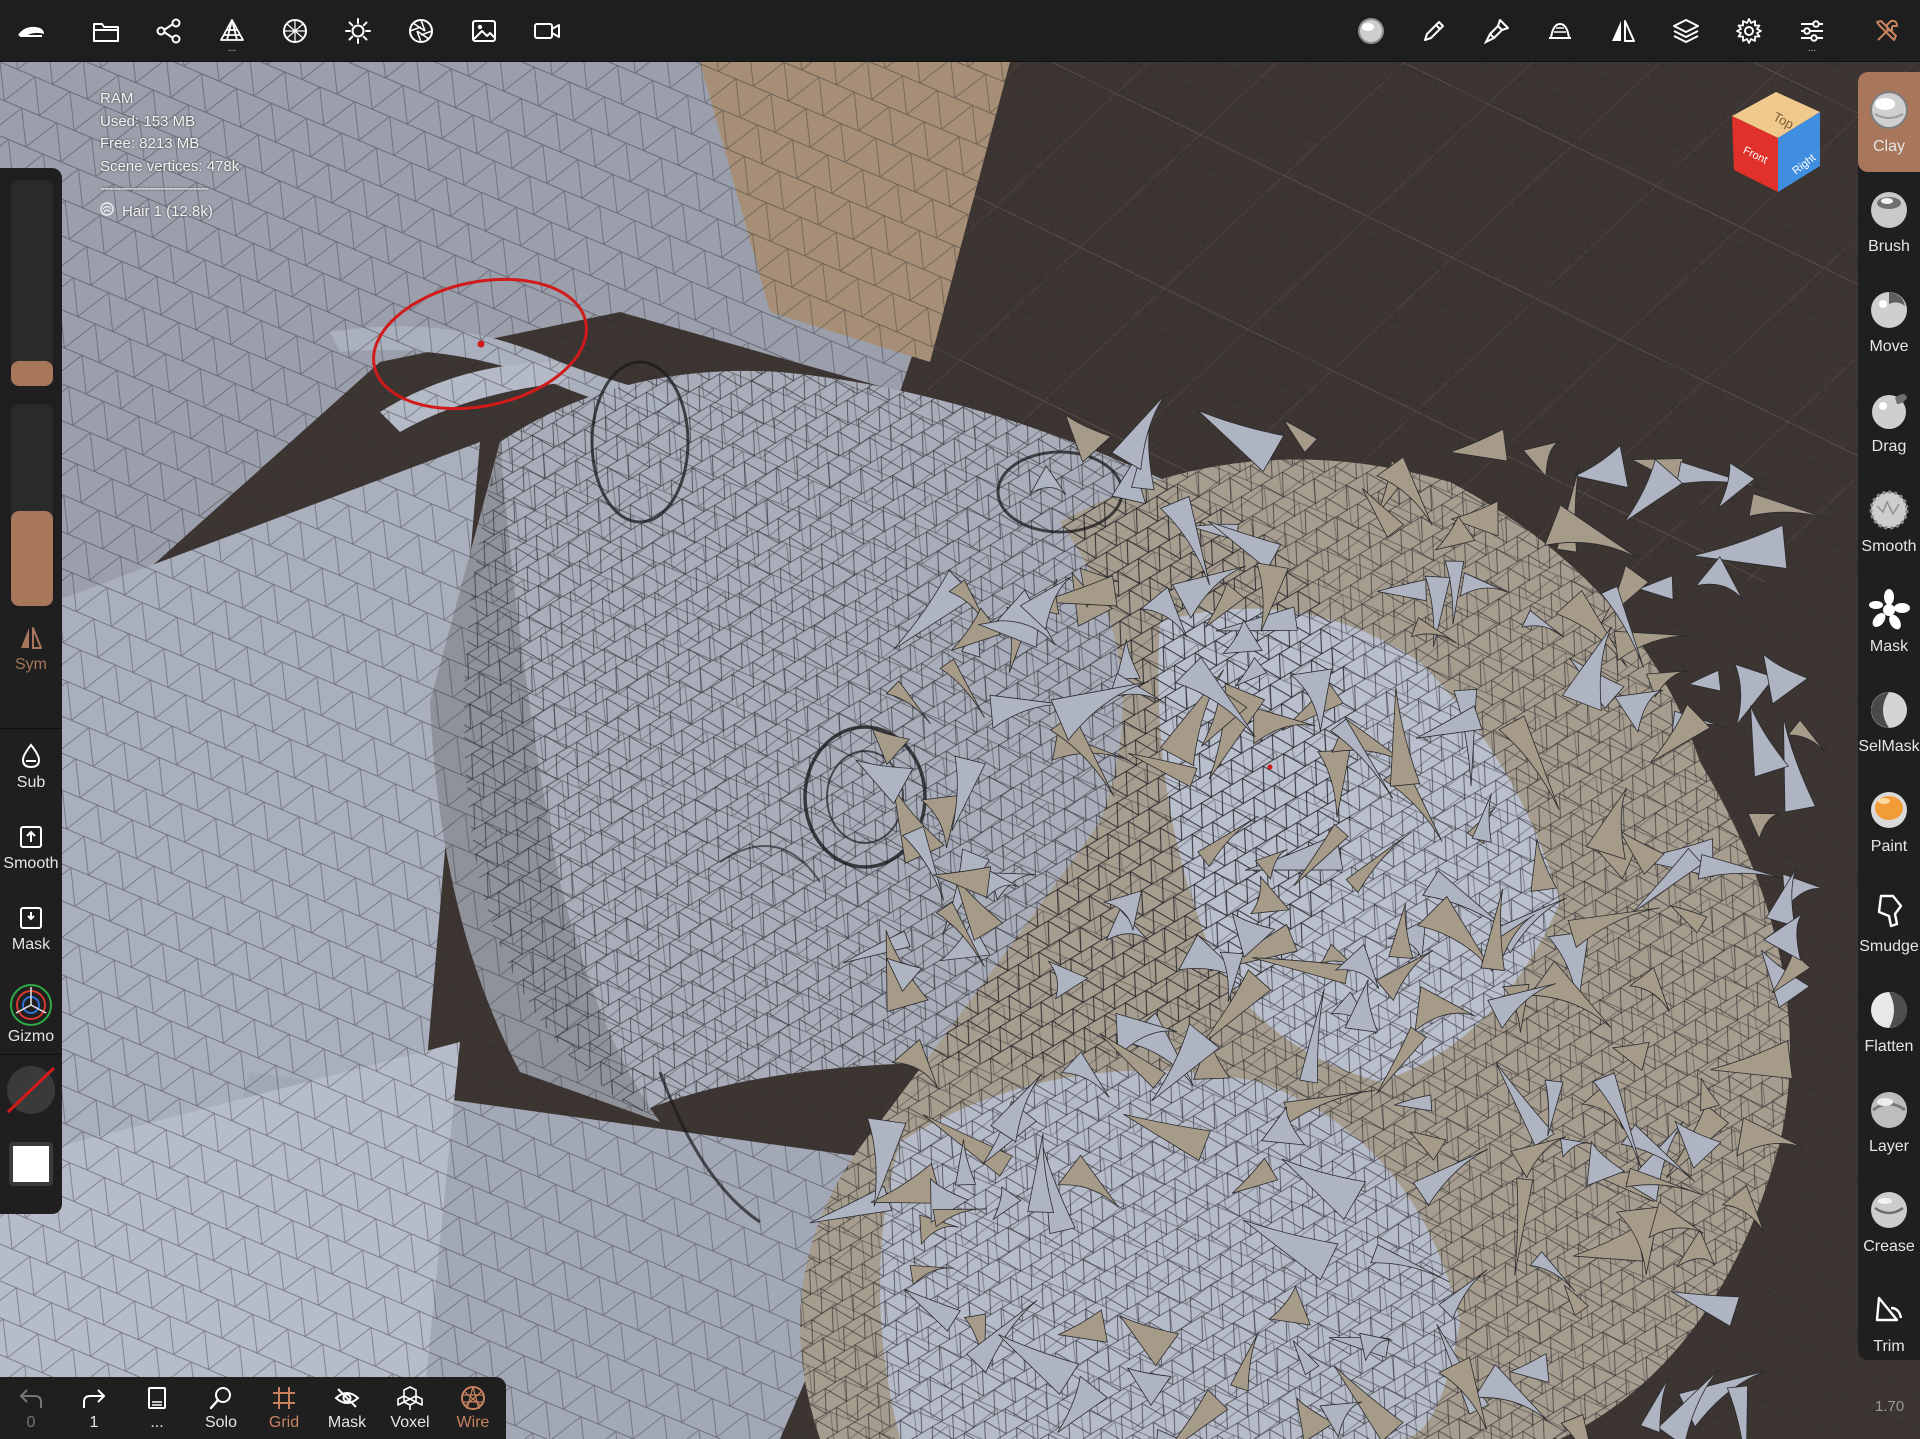  Describe the element at coordinates (32, 283) in the screenshot. I see `radius-slider` at that location.